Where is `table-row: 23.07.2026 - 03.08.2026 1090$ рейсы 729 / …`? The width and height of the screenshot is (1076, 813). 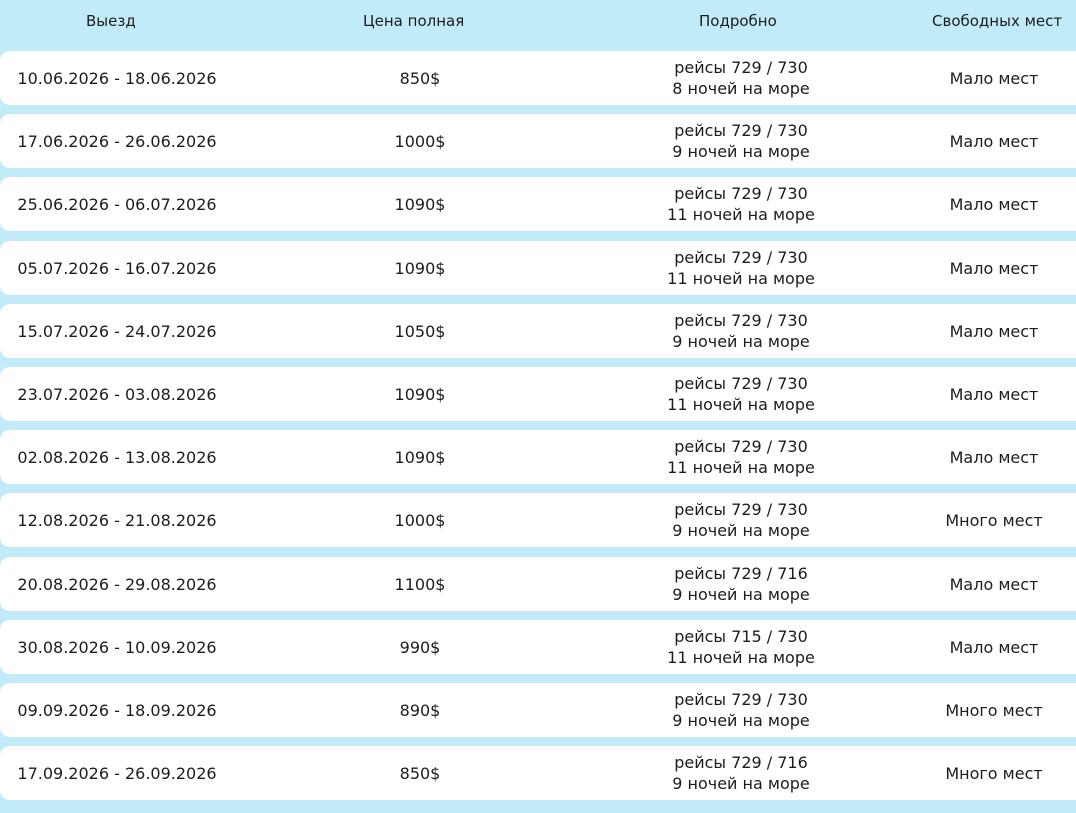
table-row: 23.07.2026 - 03.08.2026 1090$ рейсы 729 / … is located at coordinates (538, 394).